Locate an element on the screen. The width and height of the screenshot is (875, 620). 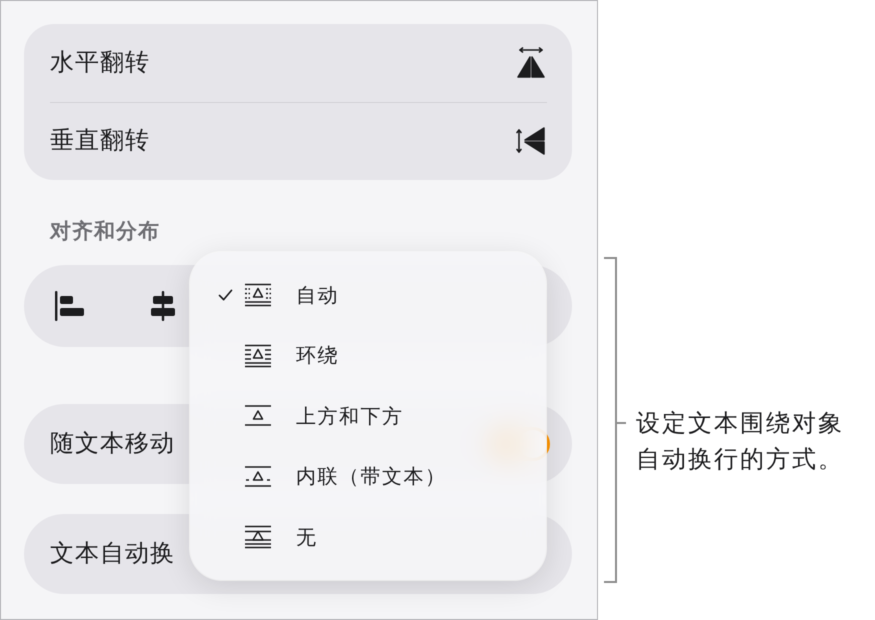
wrap-above-below-icon is located at coordinates (258, 416).